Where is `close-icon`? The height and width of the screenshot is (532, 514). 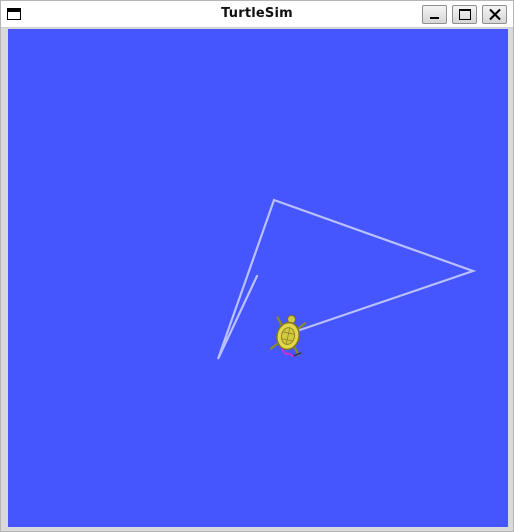
close-icon is located at coordinates (495, 14).